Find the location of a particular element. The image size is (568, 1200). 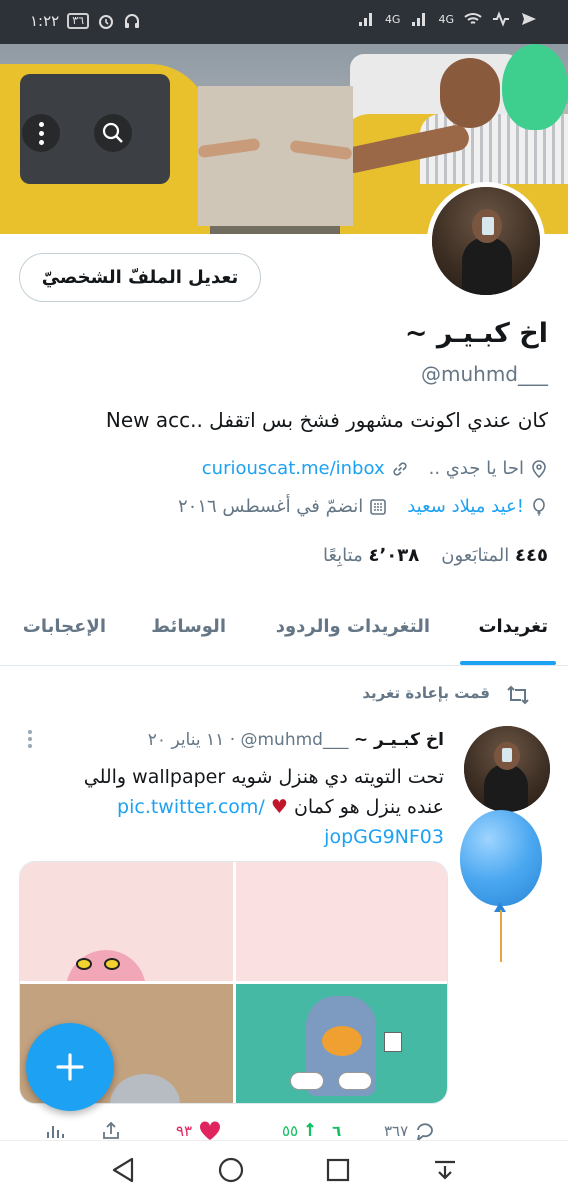

network-label-1: 4G is located at coordinates (446, 19).